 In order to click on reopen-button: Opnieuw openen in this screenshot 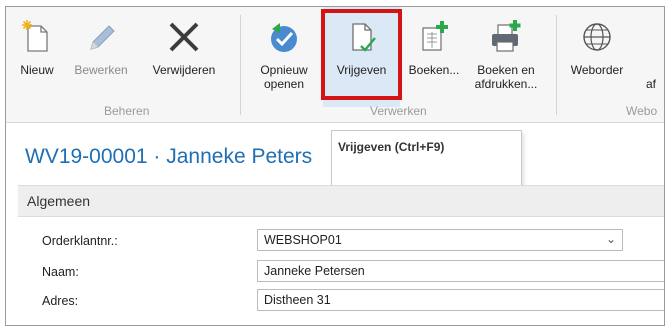, I will do `click(284, 57)`.